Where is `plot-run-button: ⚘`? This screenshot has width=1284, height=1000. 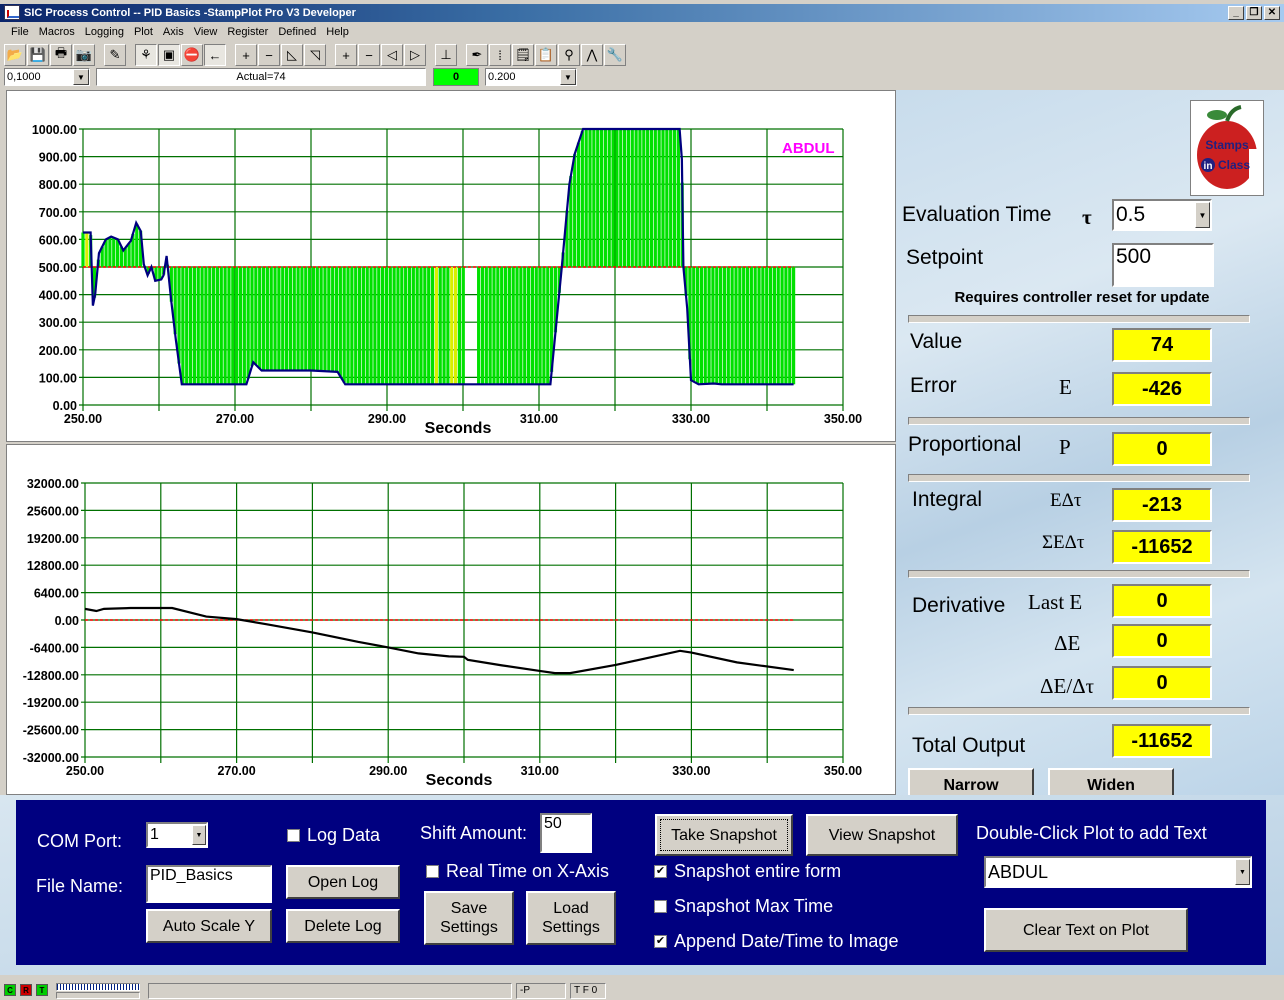 plot-run-button: ⚘ is located at coordinates (146, 55).